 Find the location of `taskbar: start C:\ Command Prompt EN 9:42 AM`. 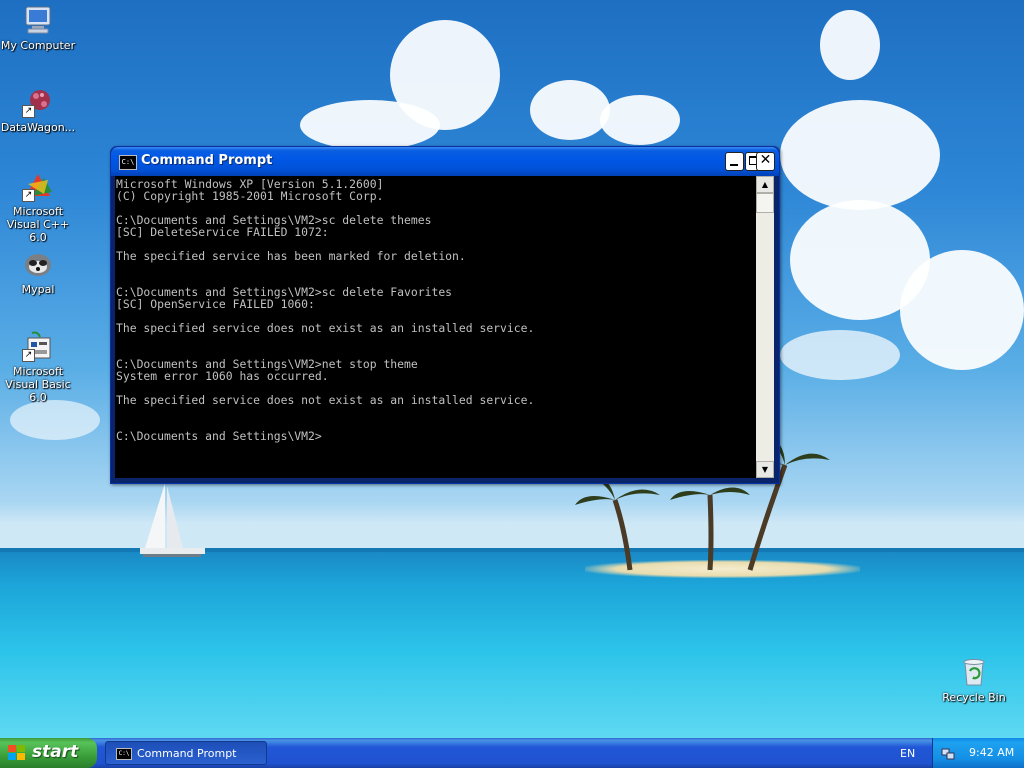

taskbar: start C:\ Command Prompt EN 9:42 AM is located at coordinates (512, 753).